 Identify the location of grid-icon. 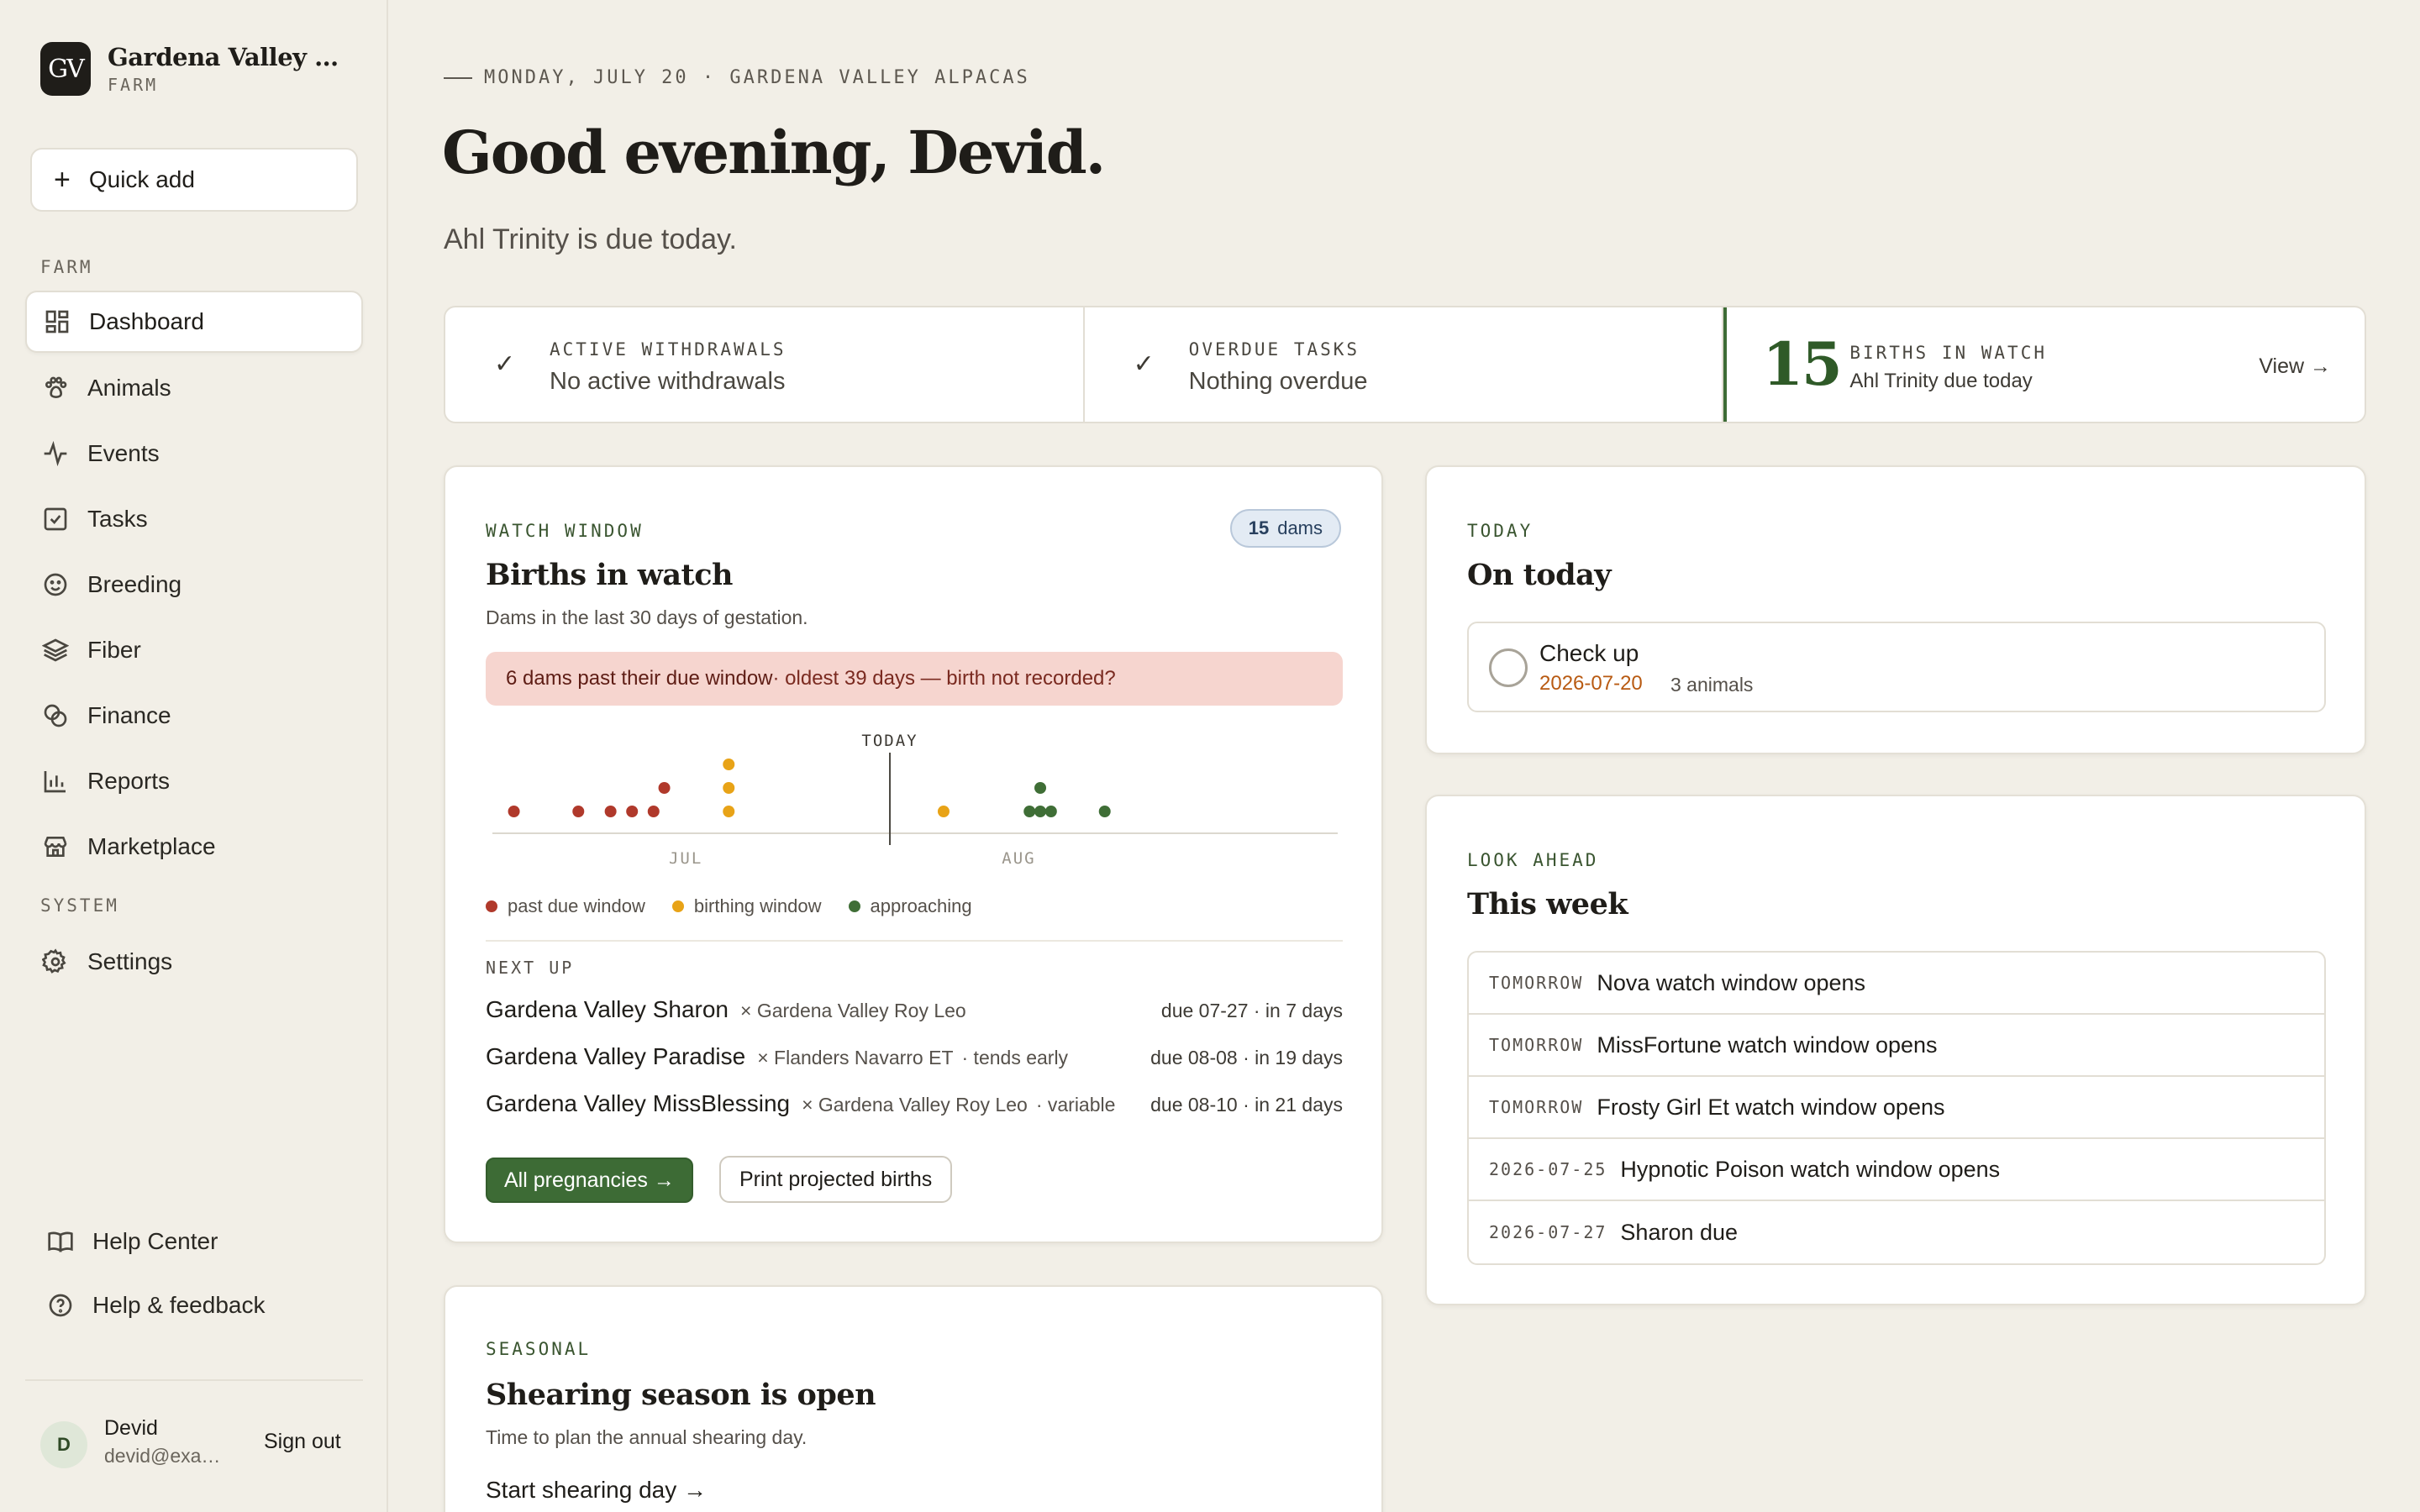
(58, 321).